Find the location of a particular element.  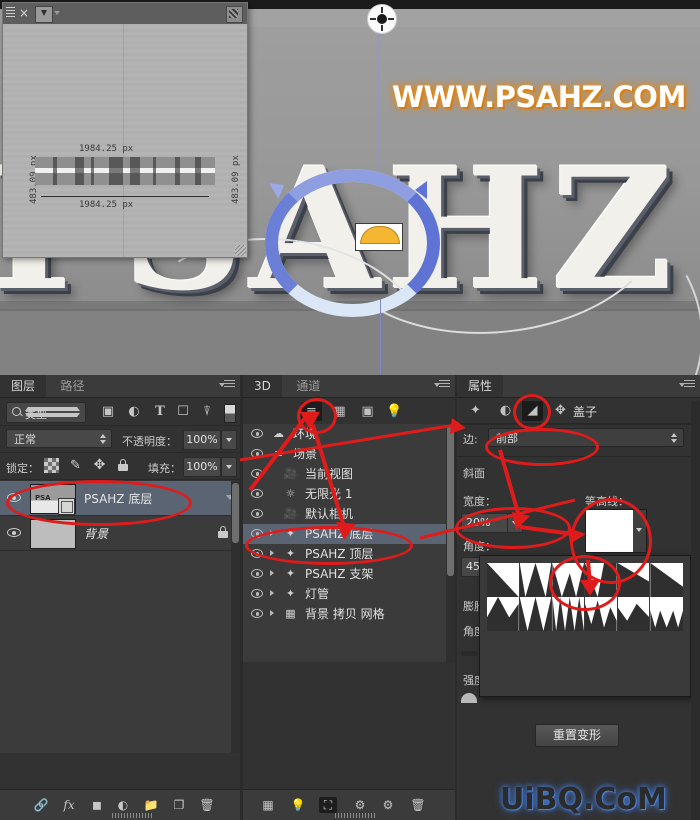

new-group-icon: 📁 is located at coordinates (151, 805).